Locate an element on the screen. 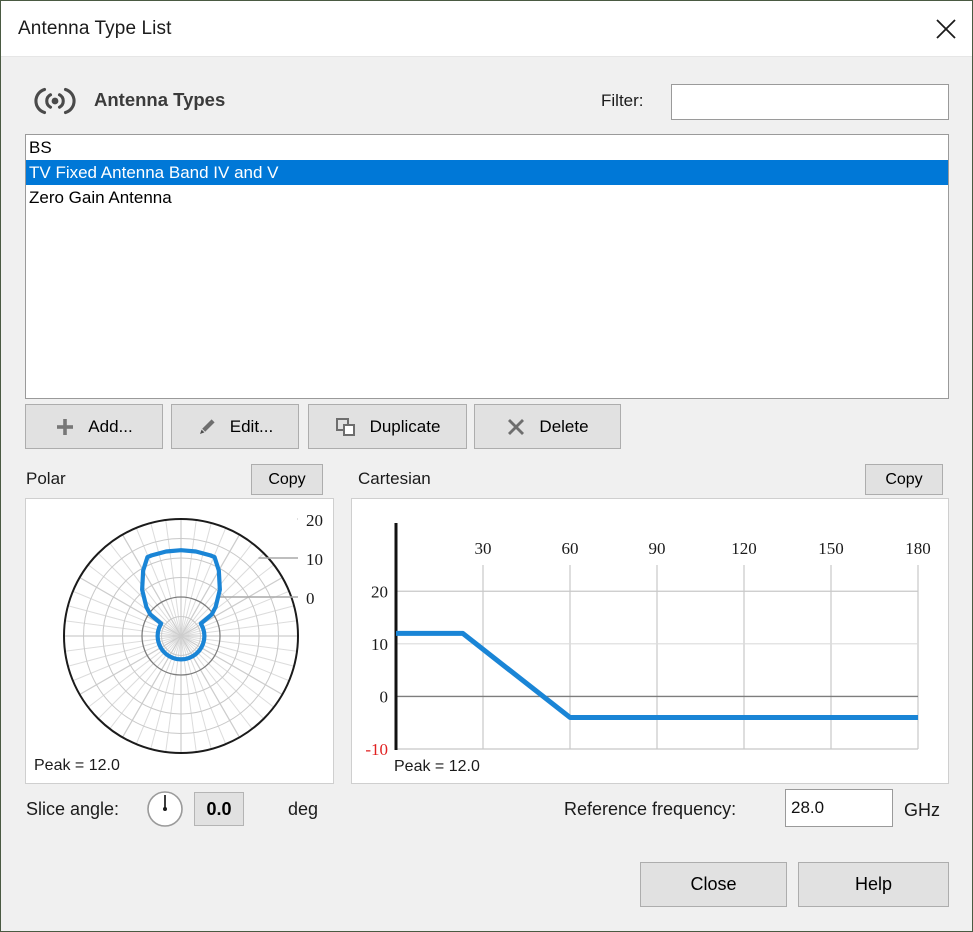  copy-cartesian-button: Copy is located at coordinates (904, 479).